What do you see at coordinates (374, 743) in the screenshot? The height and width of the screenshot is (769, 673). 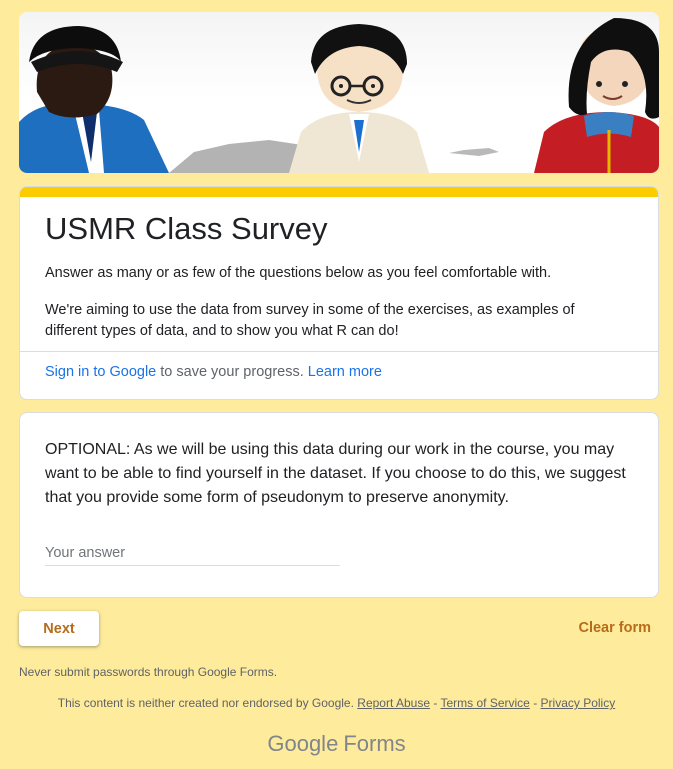 I see `brand-forms: Forms` at bounding box center [374, 743].